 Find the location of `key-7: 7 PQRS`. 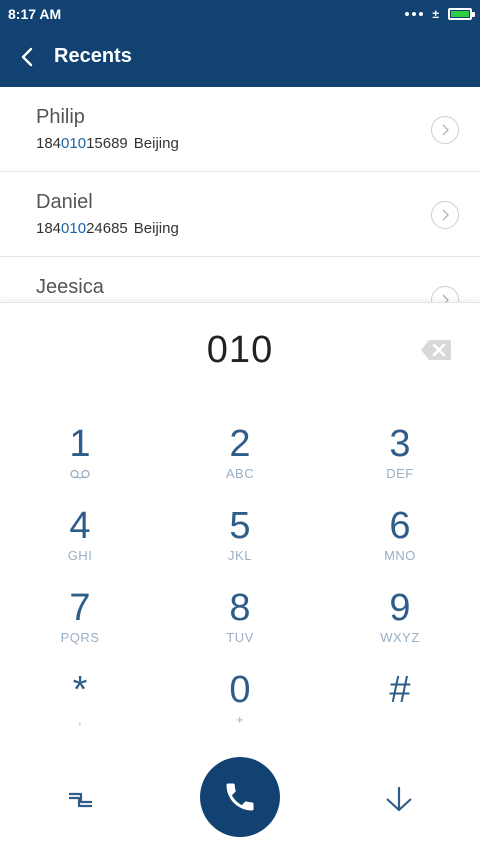

key-7: 7 PQRS is located at coordinates (80, 623).